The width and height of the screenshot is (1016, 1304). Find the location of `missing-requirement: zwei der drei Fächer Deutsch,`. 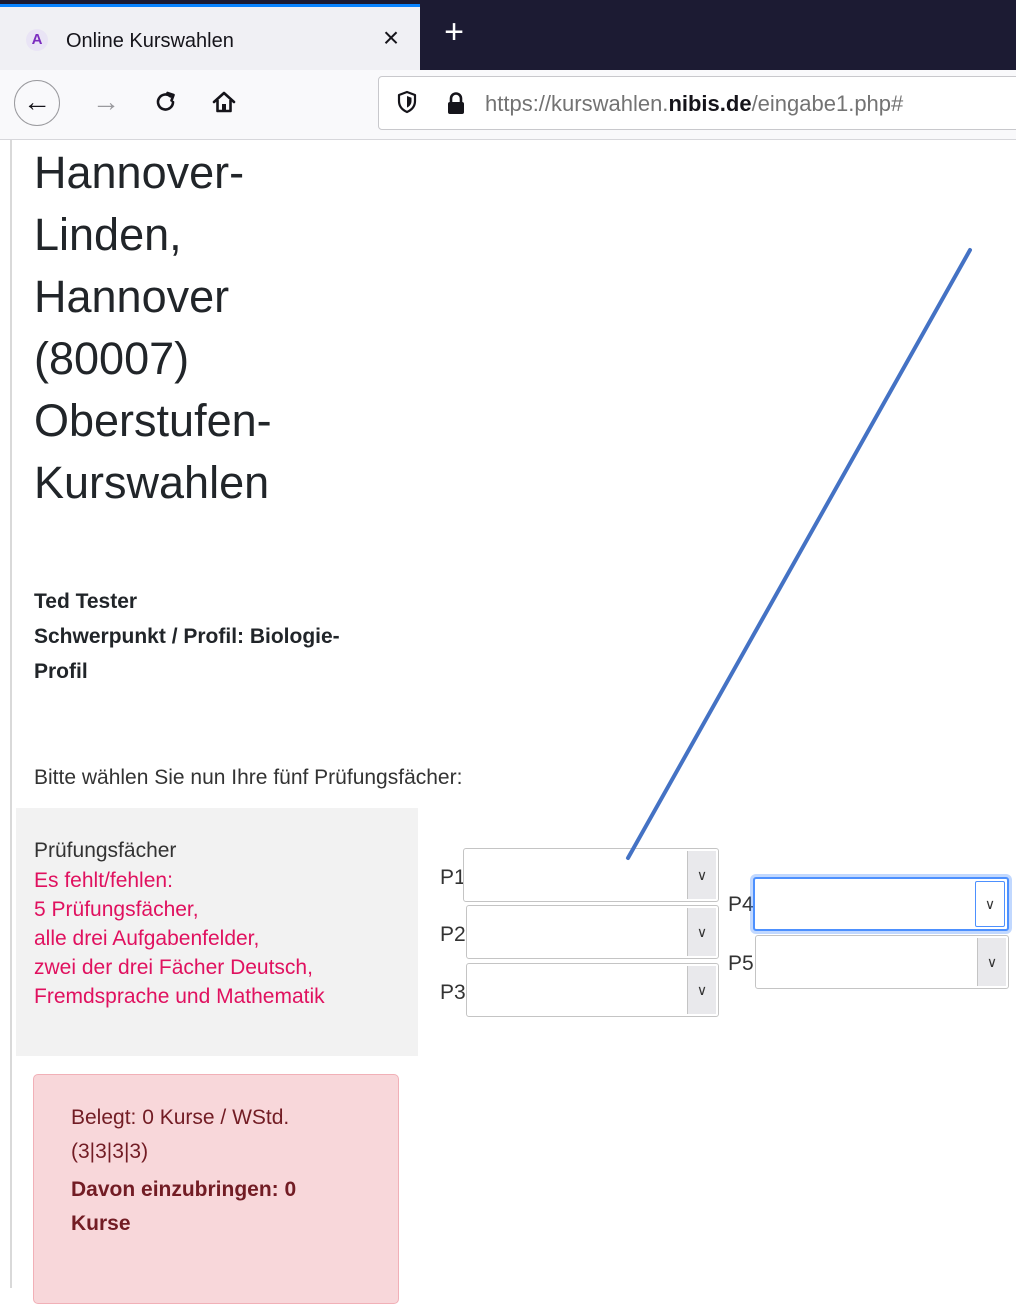

missing-requirement: zwei der drei Fächer Deutsch, is located at coordinates (173, 967).